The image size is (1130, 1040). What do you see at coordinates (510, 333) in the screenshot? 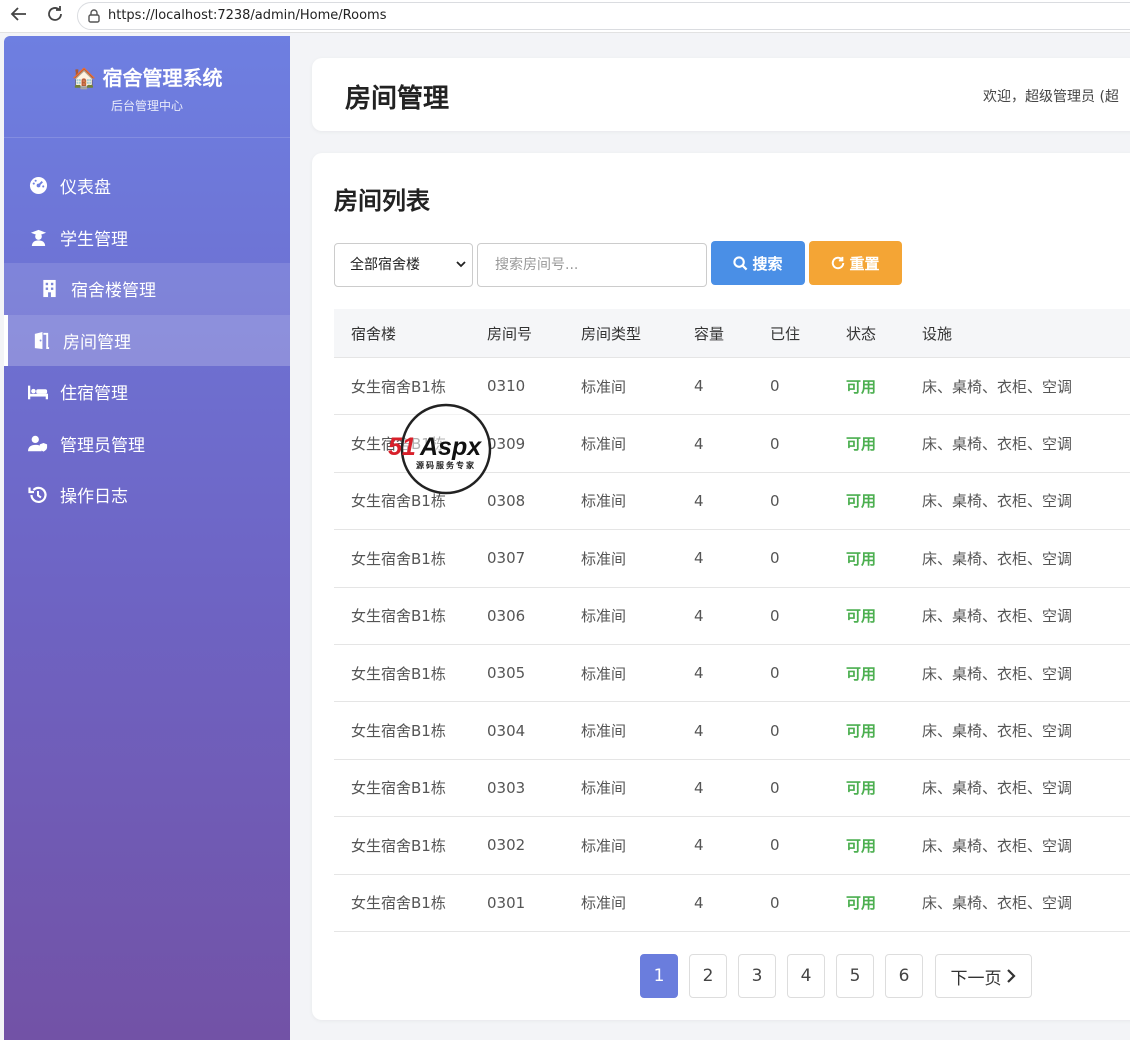
I see `header-room-number: 房间号` at bounding box center [510, 333].